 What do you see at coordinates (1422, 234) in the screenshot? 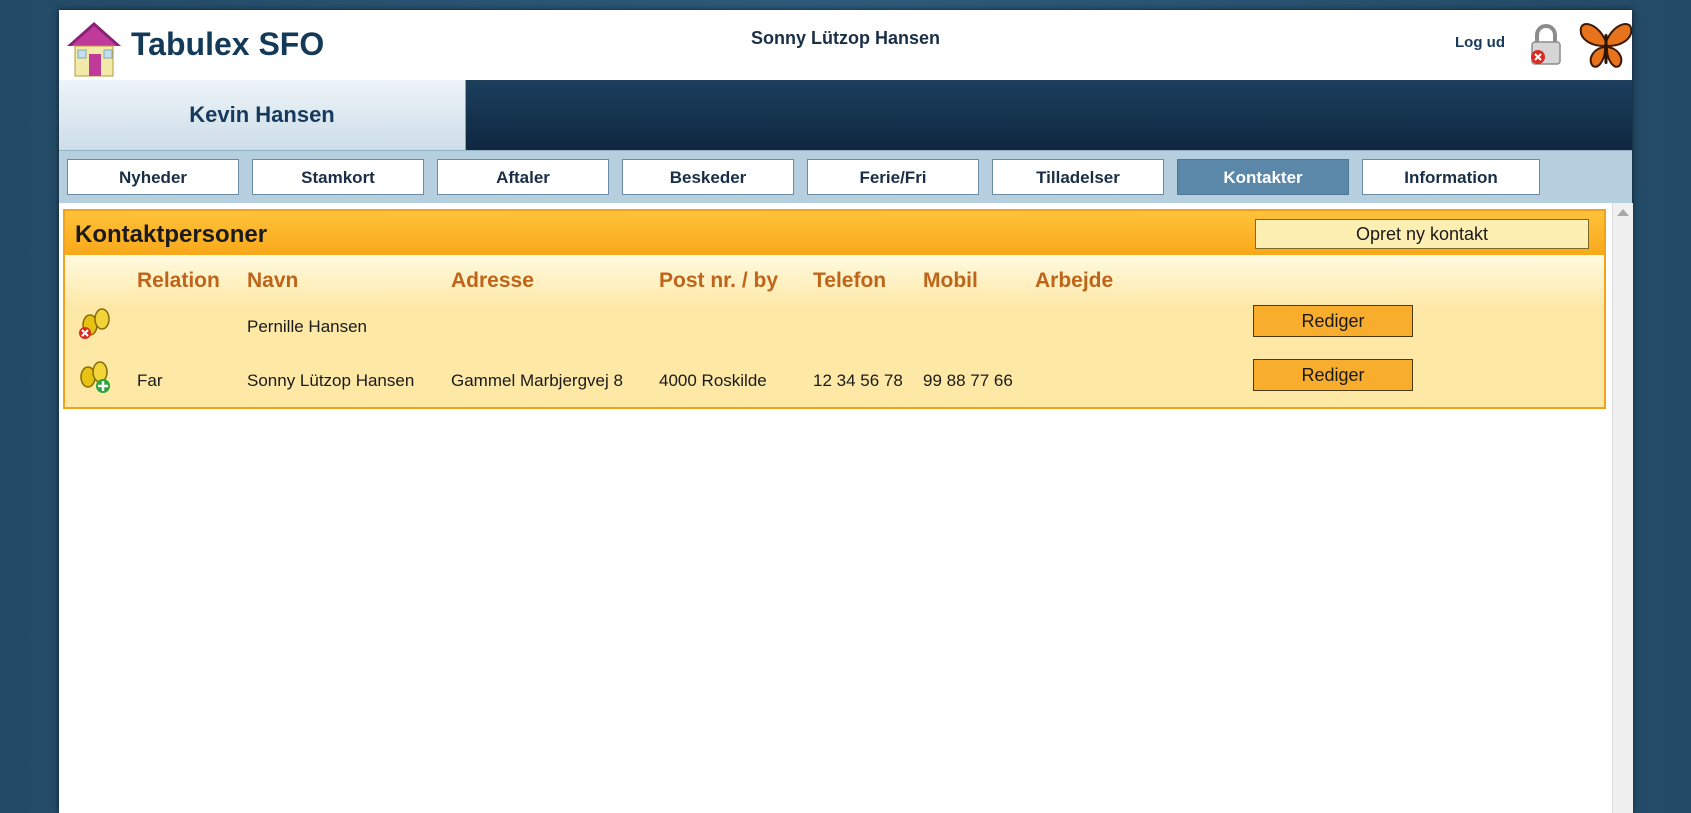
I see `create-contact-button: Opret ny kontakt` at bounding box center [1422, 234].